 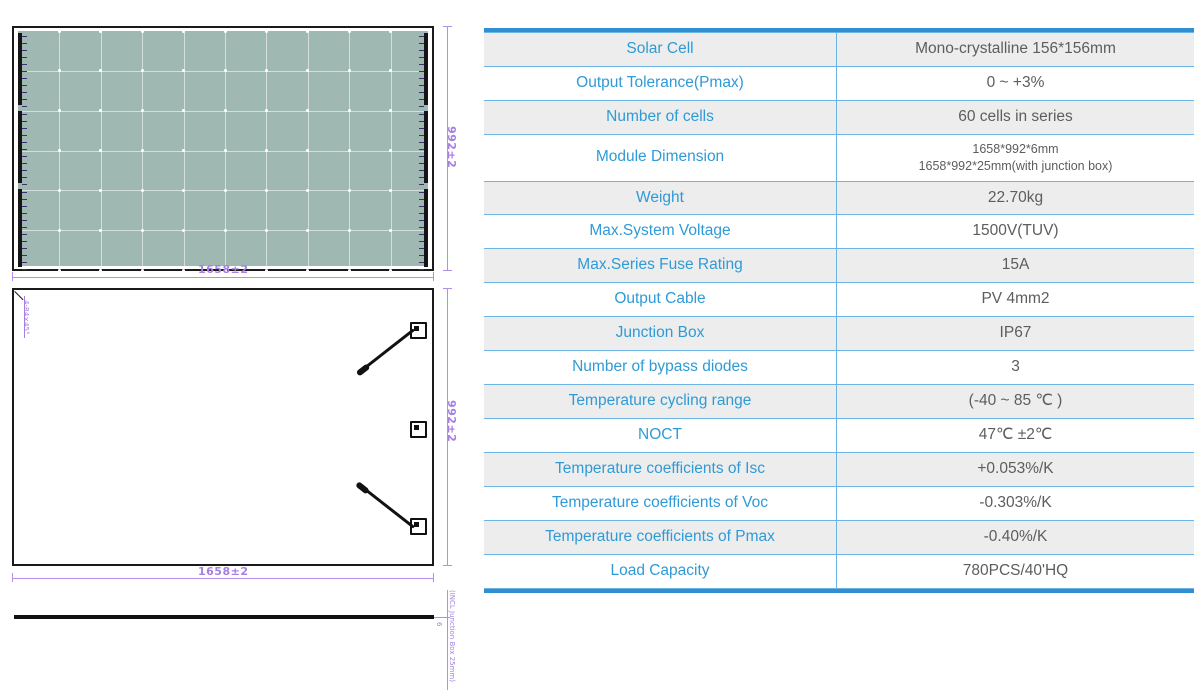 I want to click on spec-key-cell: Module Dimension, so click(x=660, y=157).